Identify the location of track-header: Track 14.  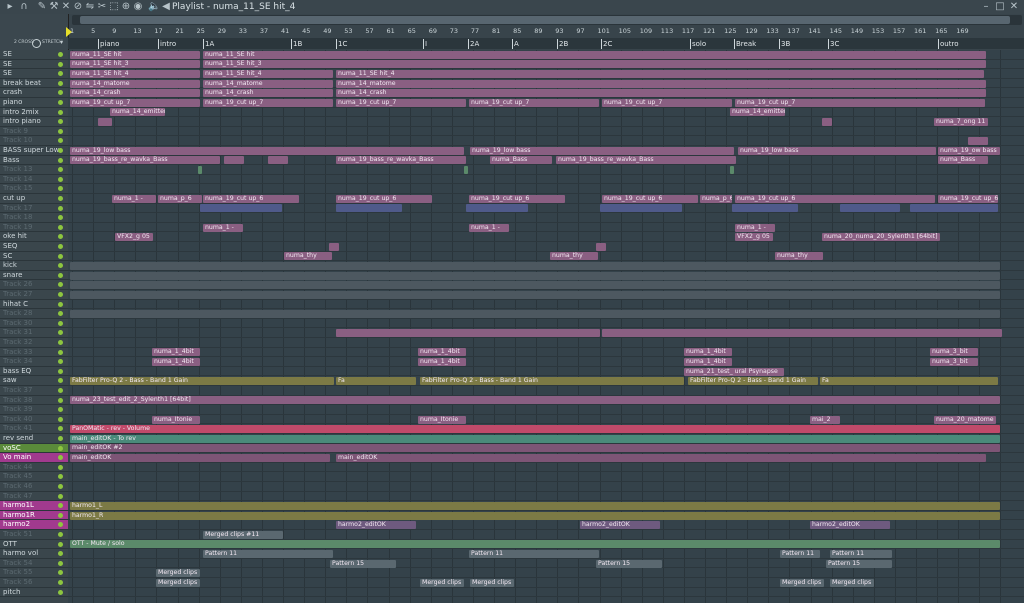
(34, 180).